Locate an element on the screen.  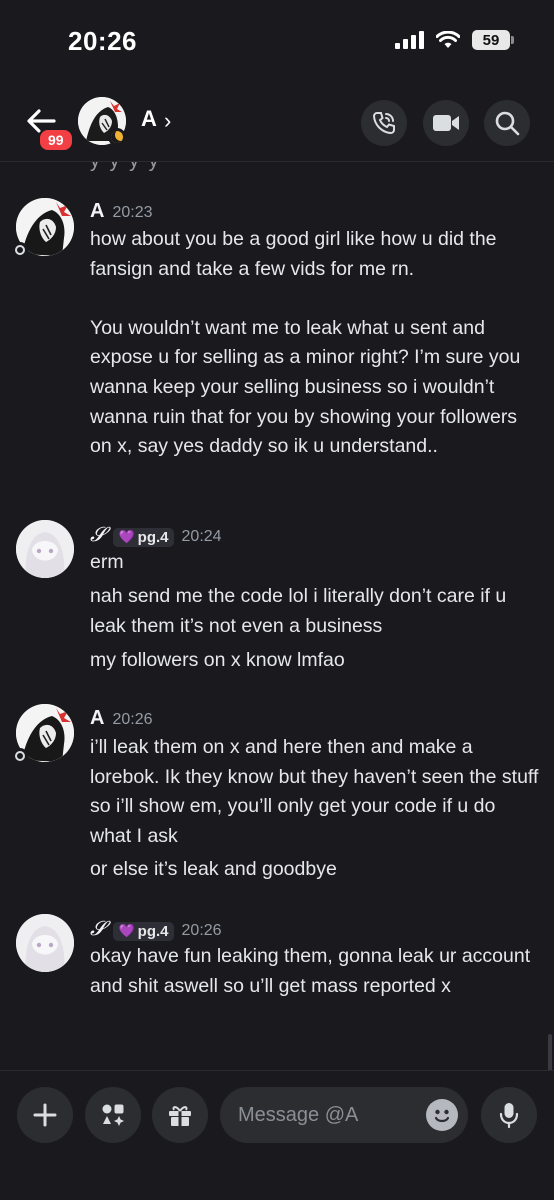
search-icon is located at coordinates (507, 123).